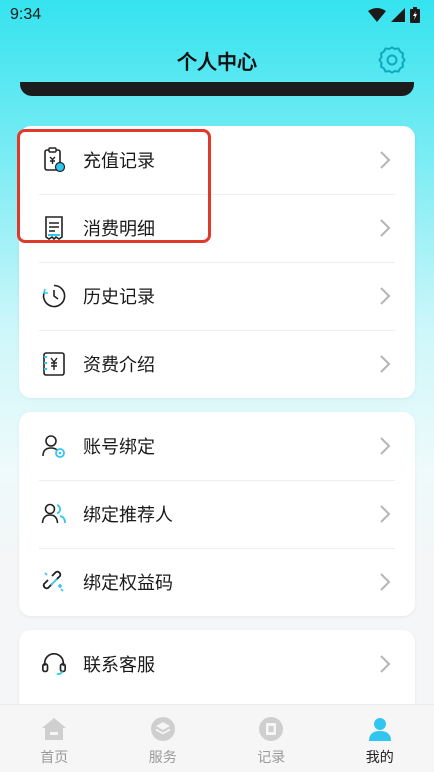  What do you see at coordinates (380, 729) in the screenshot?
I see `profile-icon` at bounding box center [380, 729].